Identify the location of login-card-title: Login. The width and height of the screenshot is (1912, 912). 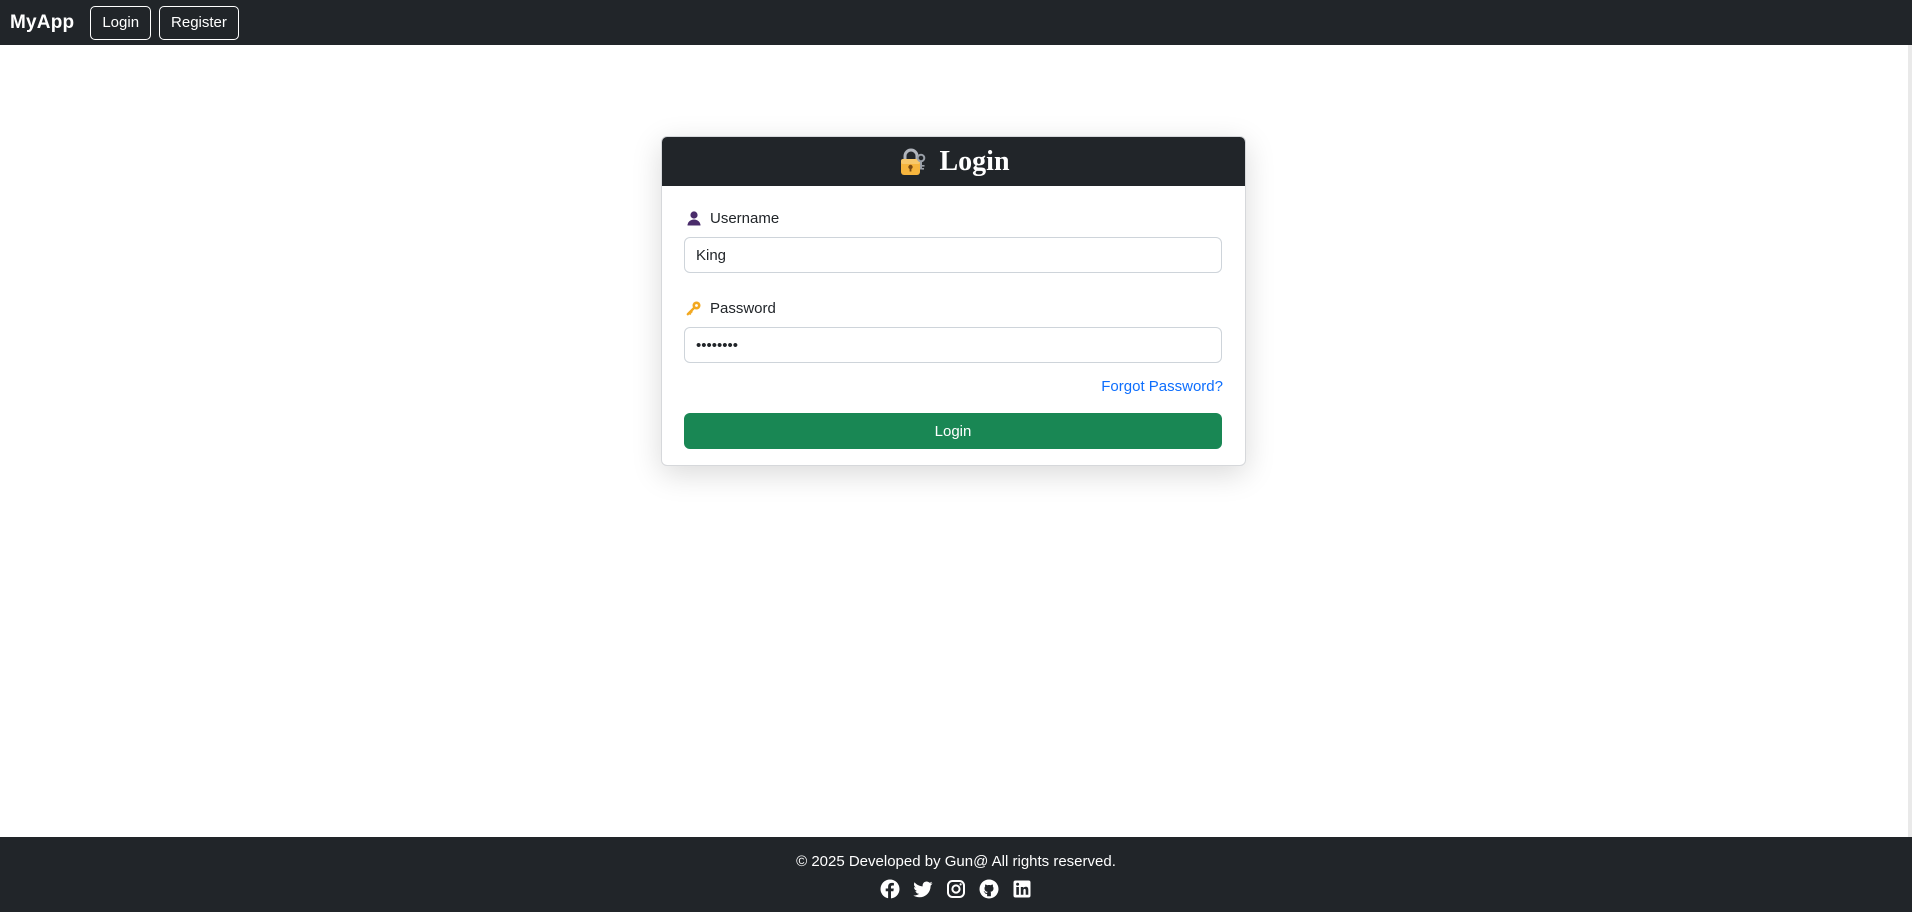
(974, 161).